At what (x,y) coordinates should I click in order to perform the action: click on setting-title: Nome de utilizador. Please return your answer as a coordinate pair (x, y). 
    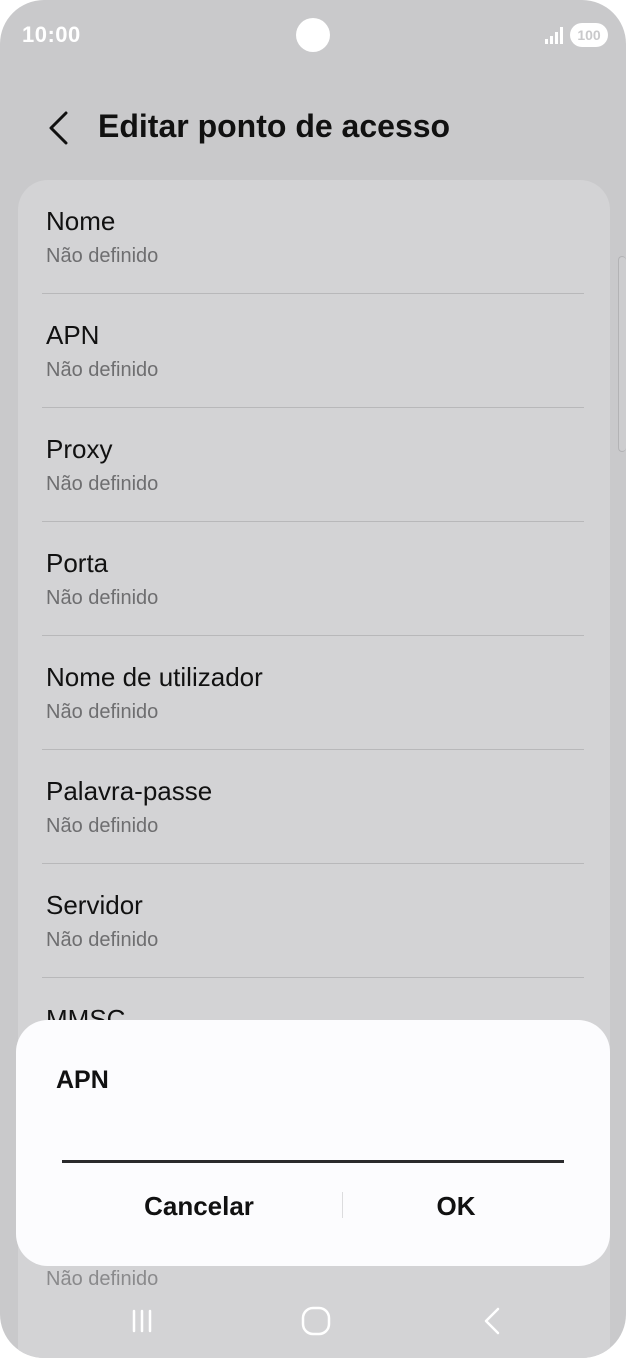
    Looking at the image, I should click on (154, 677).